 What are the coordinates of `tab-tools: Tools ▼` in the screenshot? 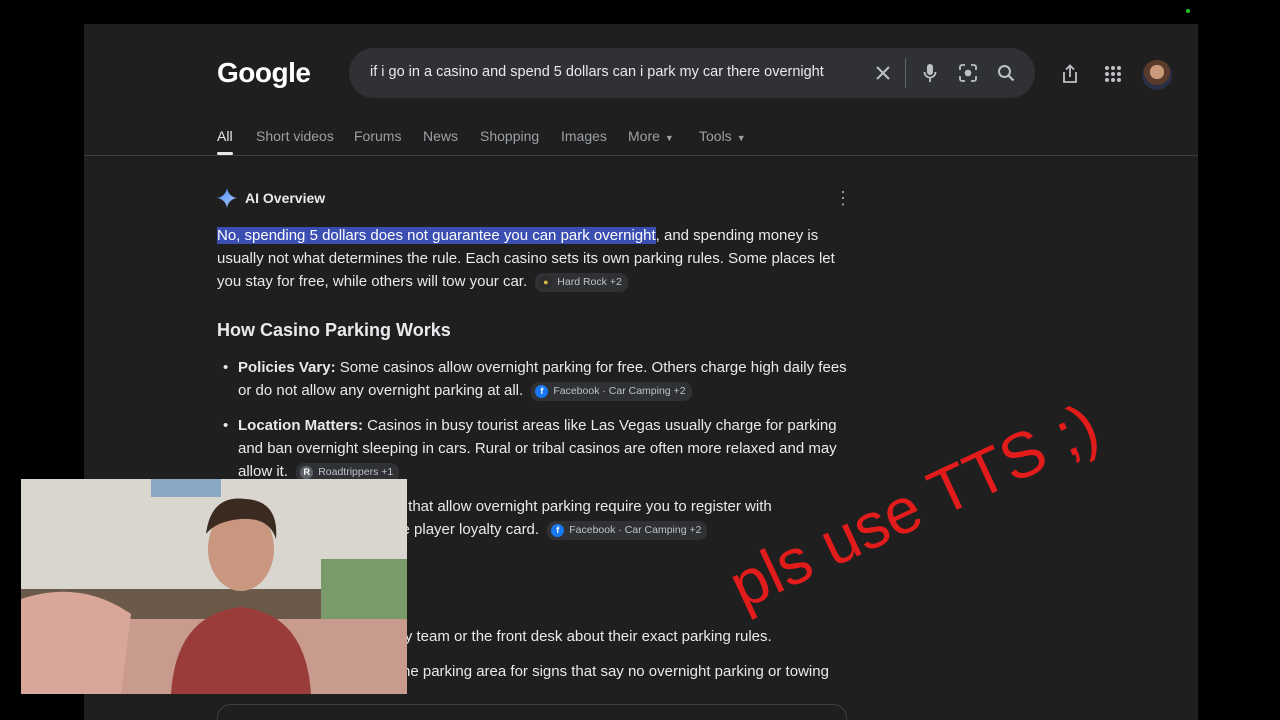 It's located at (722, 136).